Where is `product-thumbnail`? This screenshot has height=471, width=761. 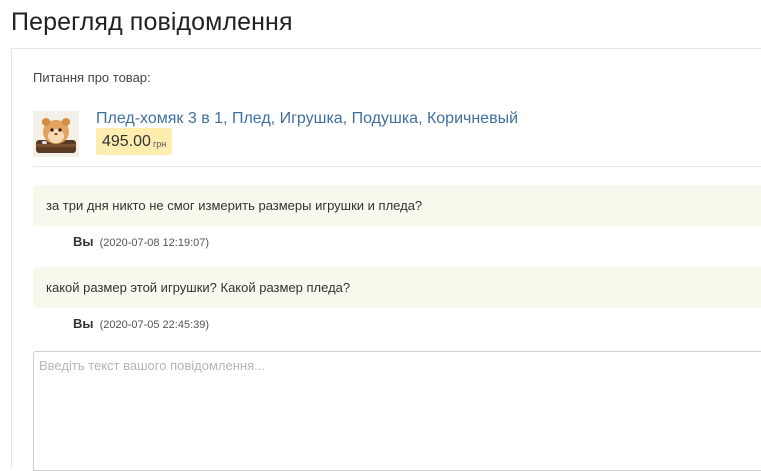
product-thumbnail is located at coordinates (56, 134).